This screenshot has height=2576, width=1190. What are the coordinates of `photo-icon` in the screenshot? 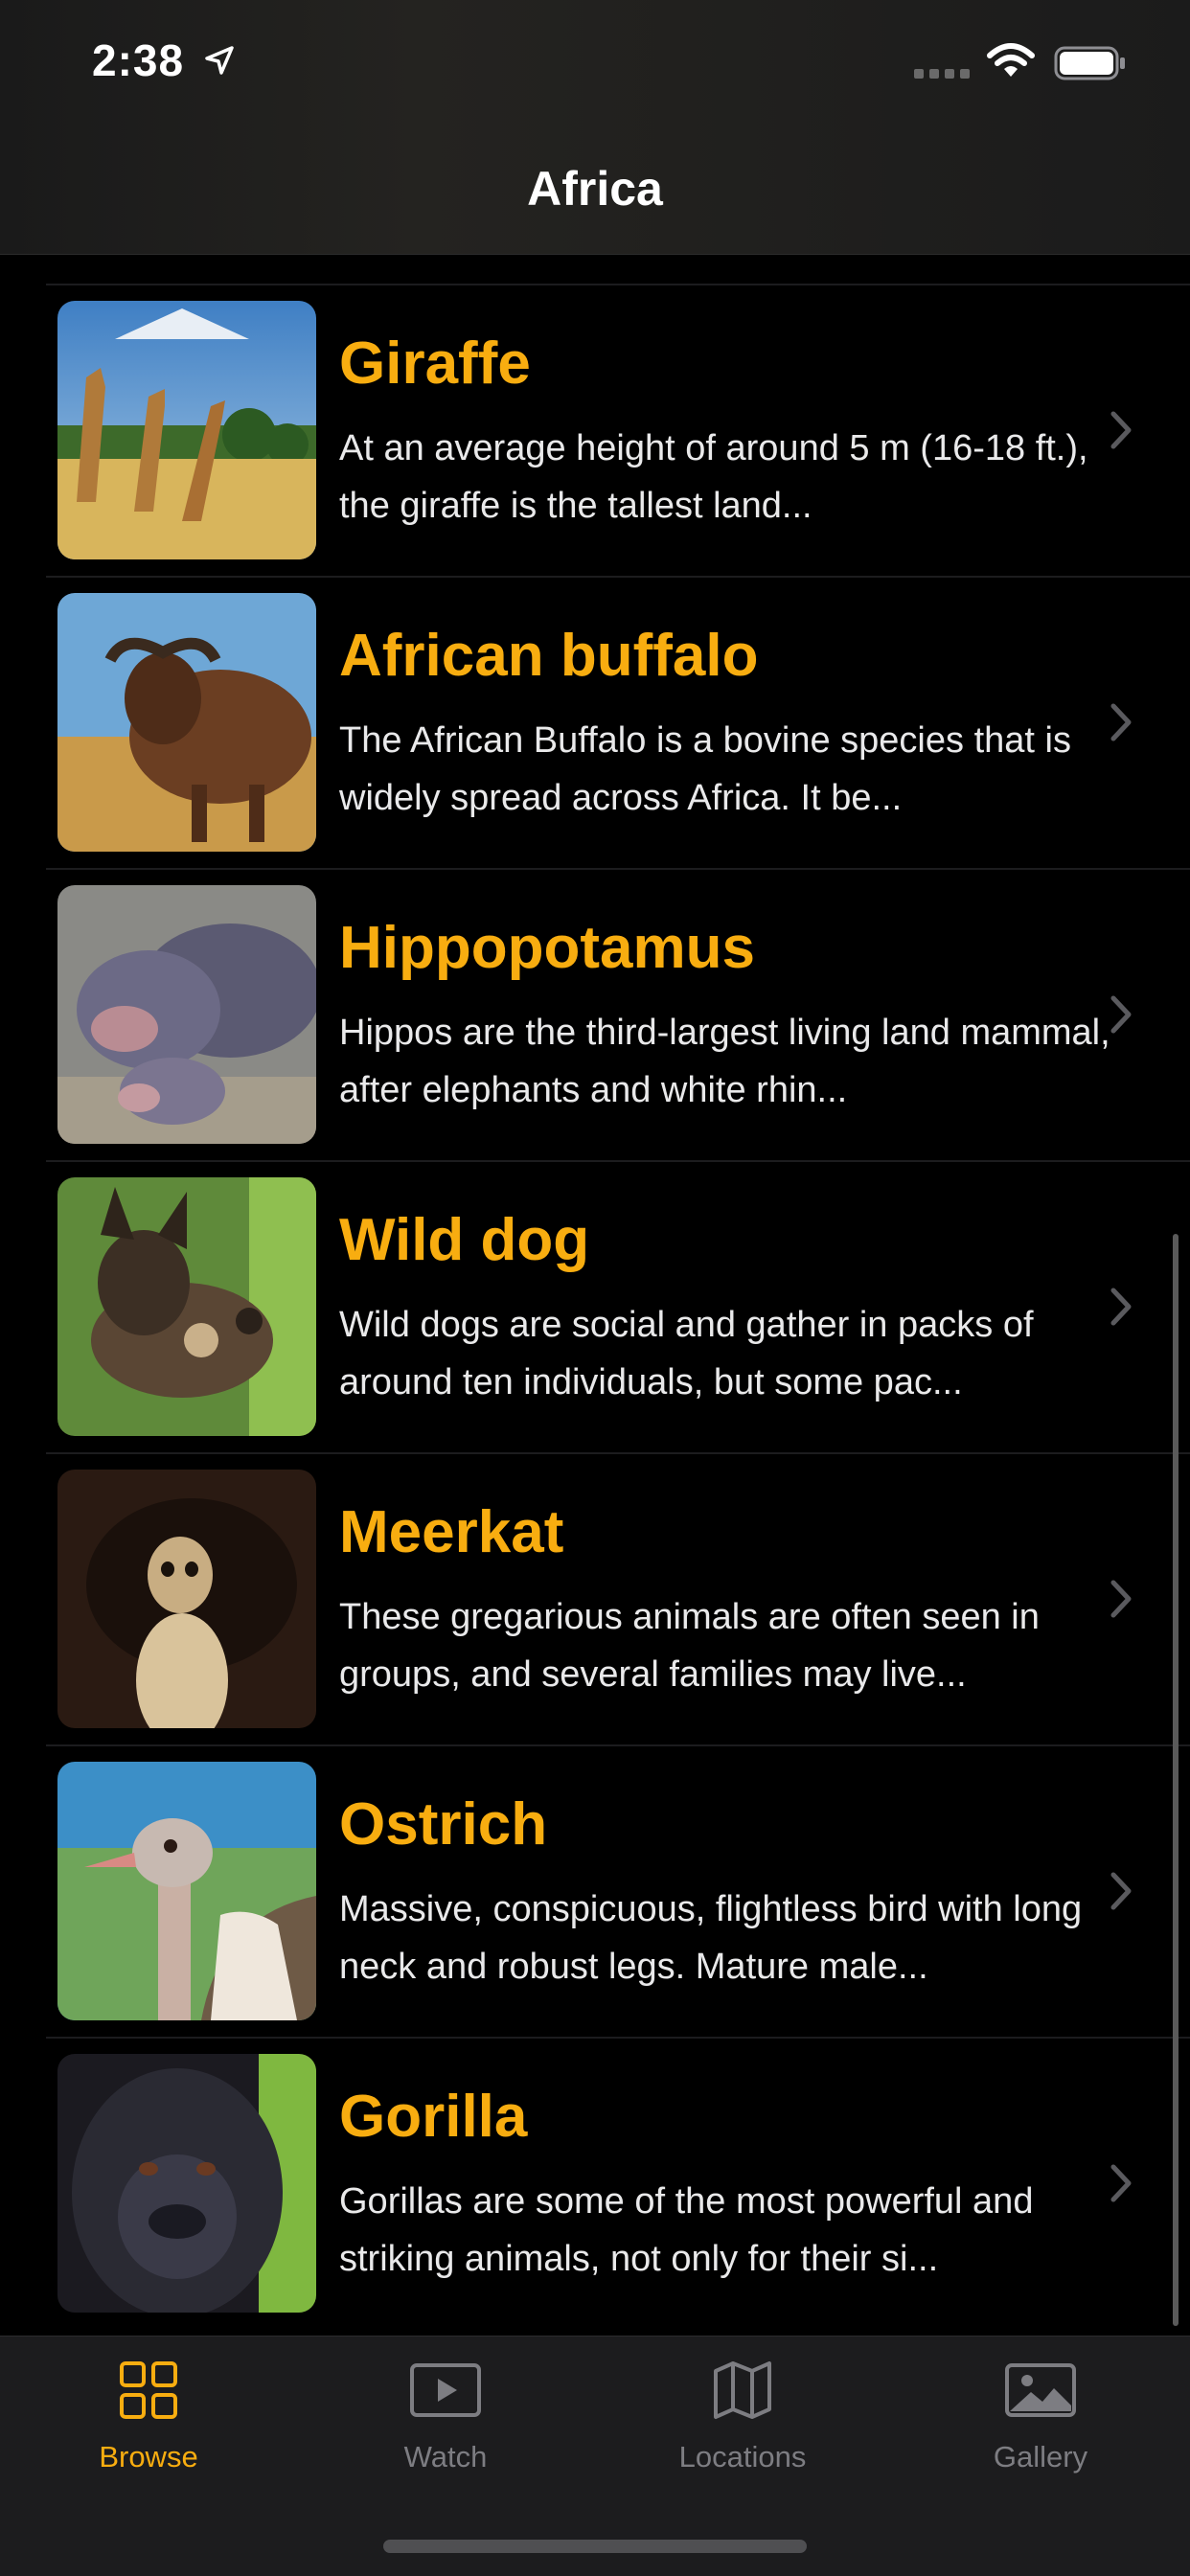 It's located at (1040, 2390).